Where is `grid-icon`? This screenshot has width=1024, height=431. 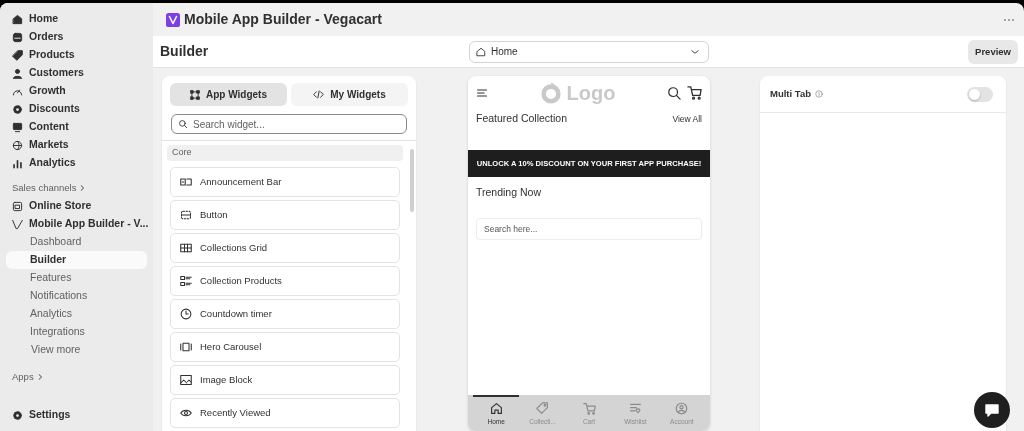
grid-icon is located at coordinates (186, 248).